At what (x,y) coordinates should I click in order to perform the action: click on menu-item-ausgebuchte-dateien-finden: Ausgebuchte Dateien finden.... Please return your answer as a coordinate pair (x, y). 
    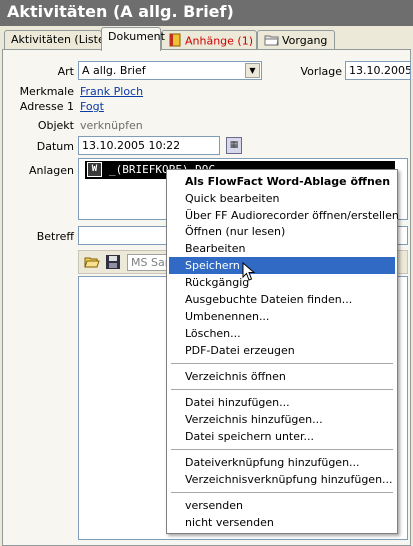
    Looking at the image, I should click on (282, 299).